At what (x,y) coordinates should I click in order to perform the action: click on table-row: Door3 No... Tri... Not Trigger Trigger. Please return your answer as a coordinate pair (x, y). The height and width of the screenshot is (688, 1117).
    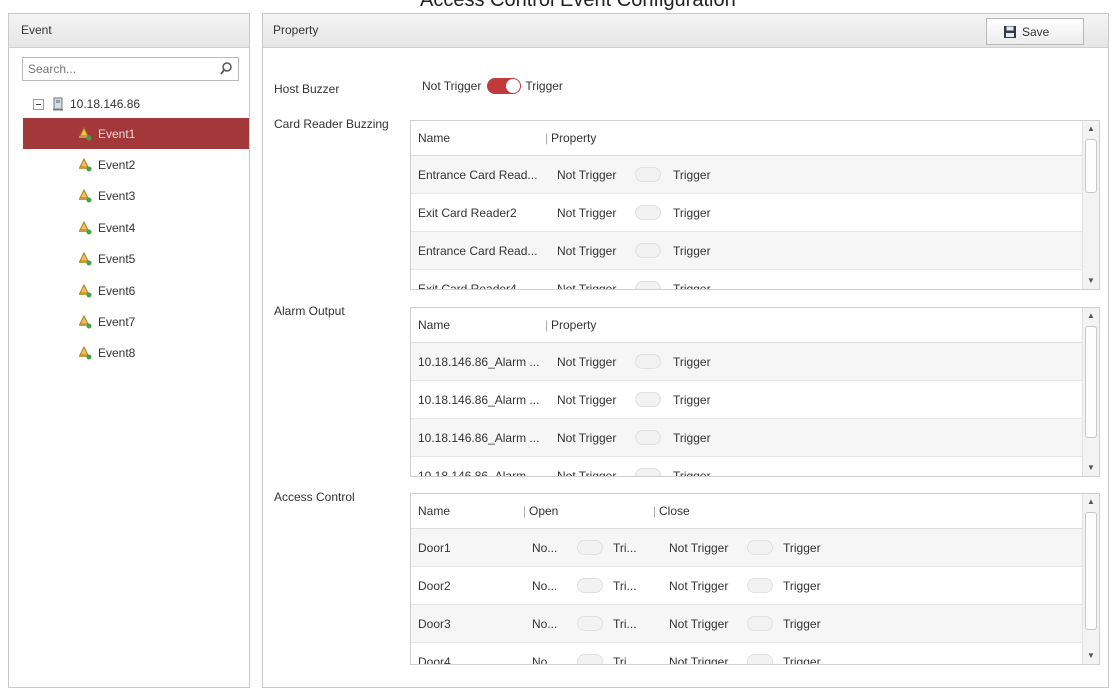
    Looking at the image, I should click on (755, 624).